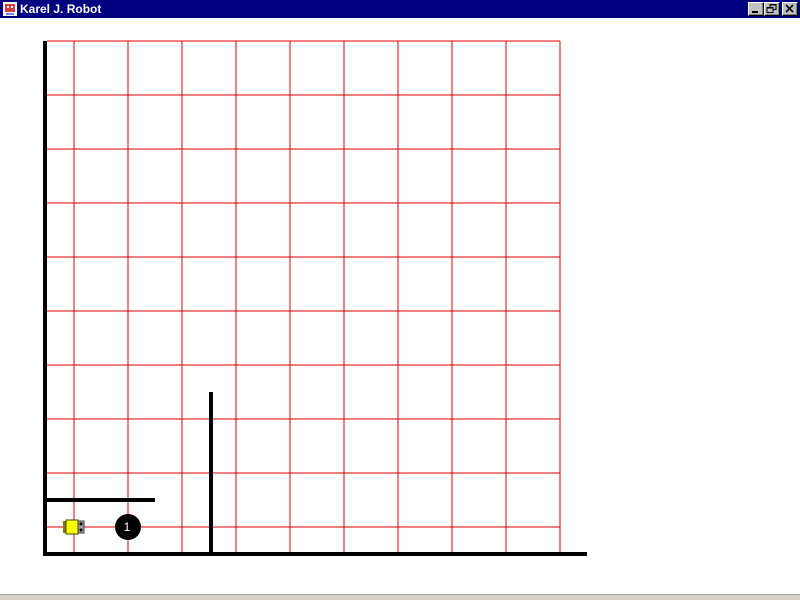 This screenshot has height=600, width=800. I want to click on minimize-icon, so click(755, 12).